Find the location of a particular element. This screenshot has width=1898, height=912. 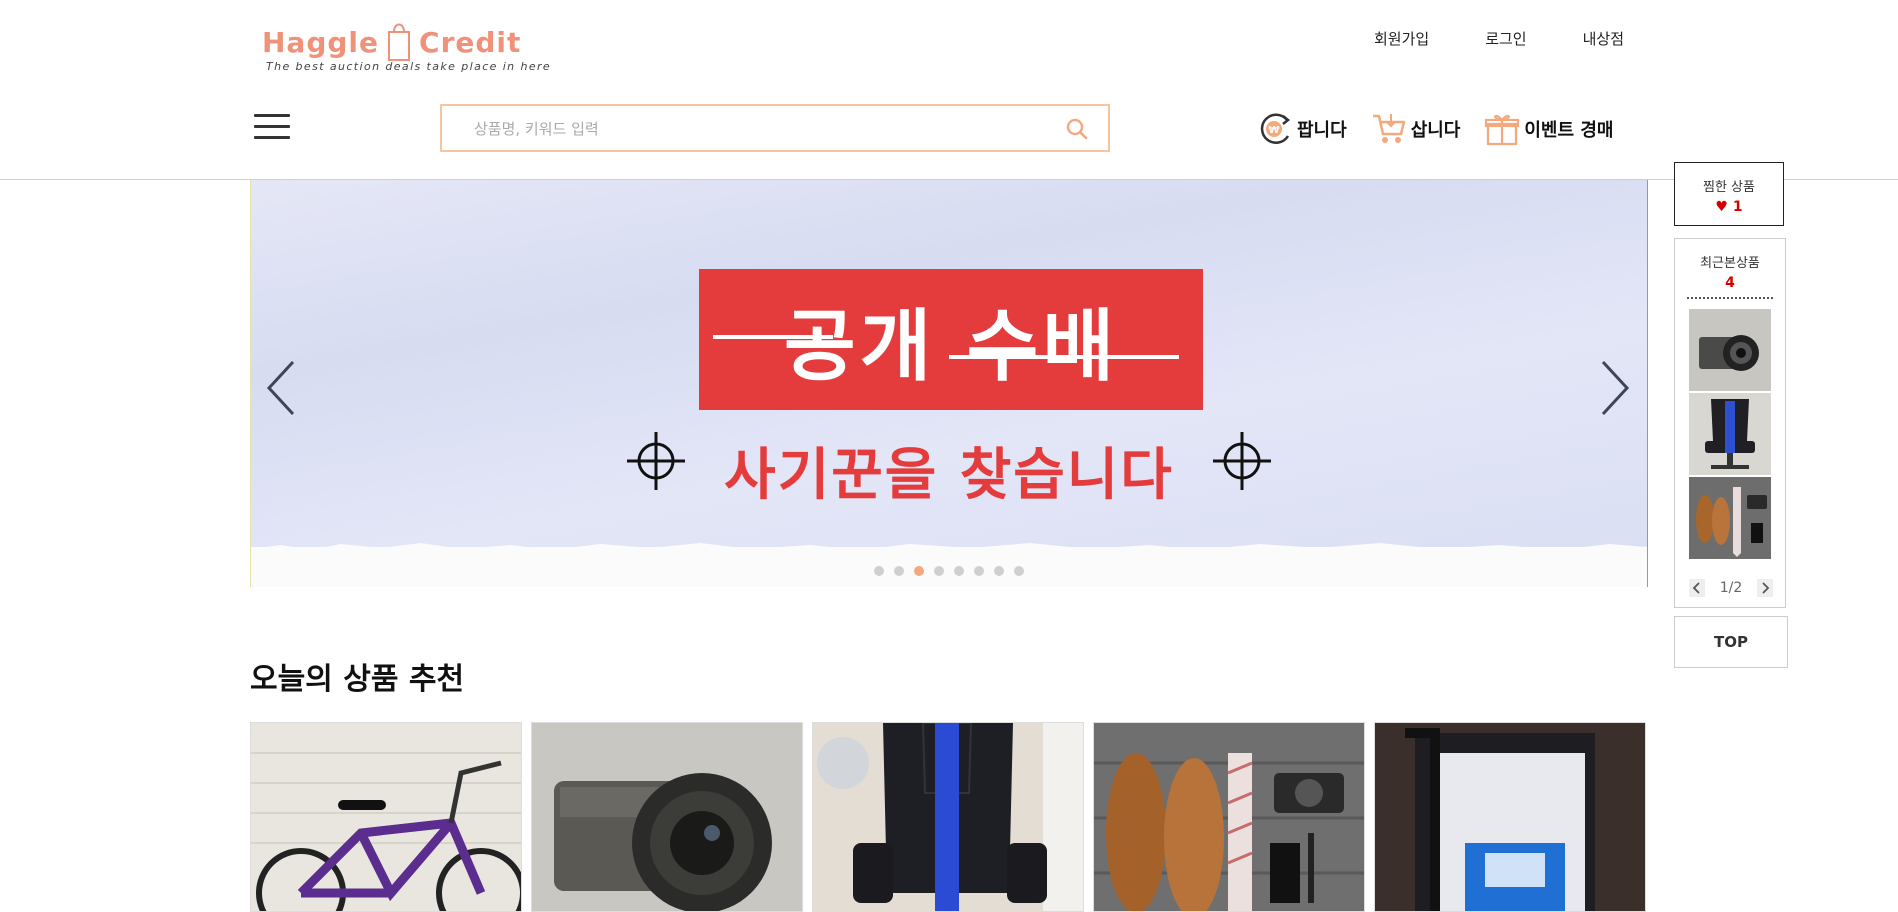

signup-link: 회원가입 is located at coordinates (1401, 38).